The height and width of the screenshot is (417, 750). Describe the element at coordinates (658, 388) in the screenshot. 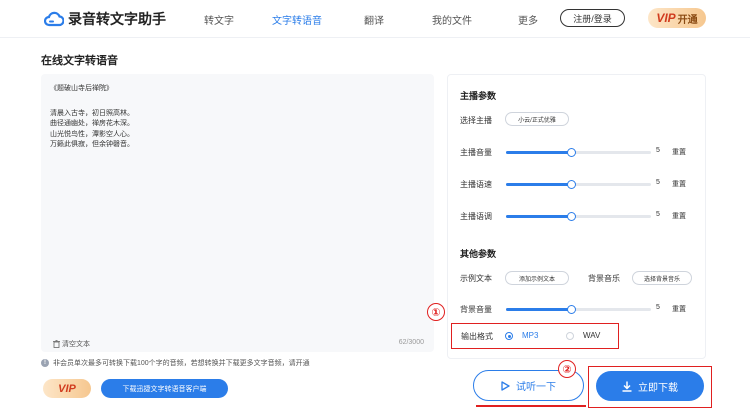

I see `download-now-label: 立即下载` at that location.